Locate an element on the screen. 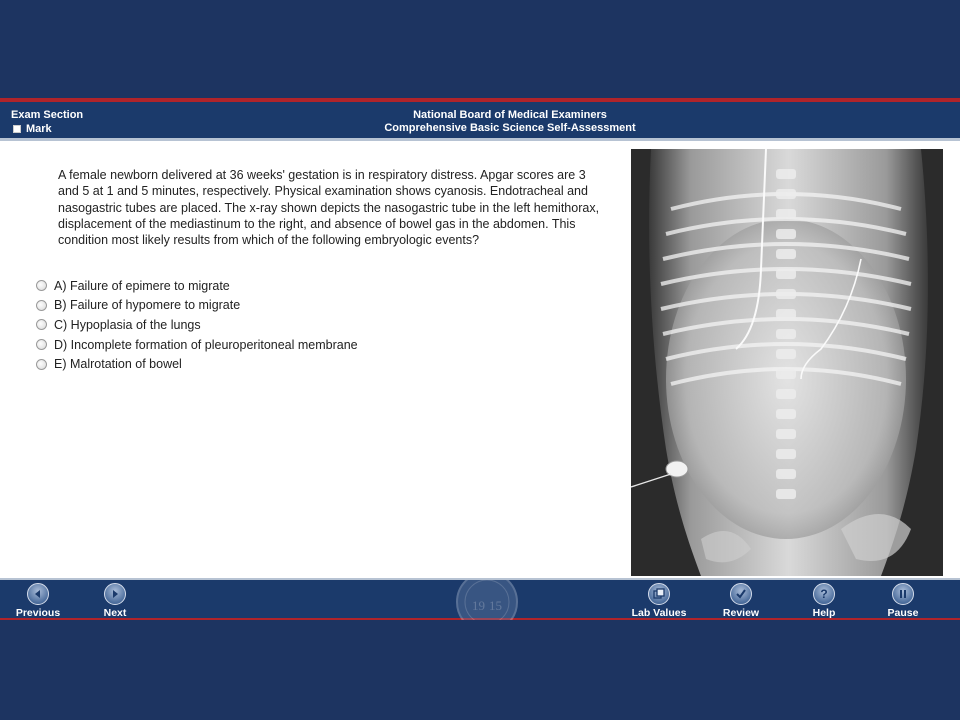  answer-option-label: B) Failure of hypomere to migrate is located at coordinates (147, 305).